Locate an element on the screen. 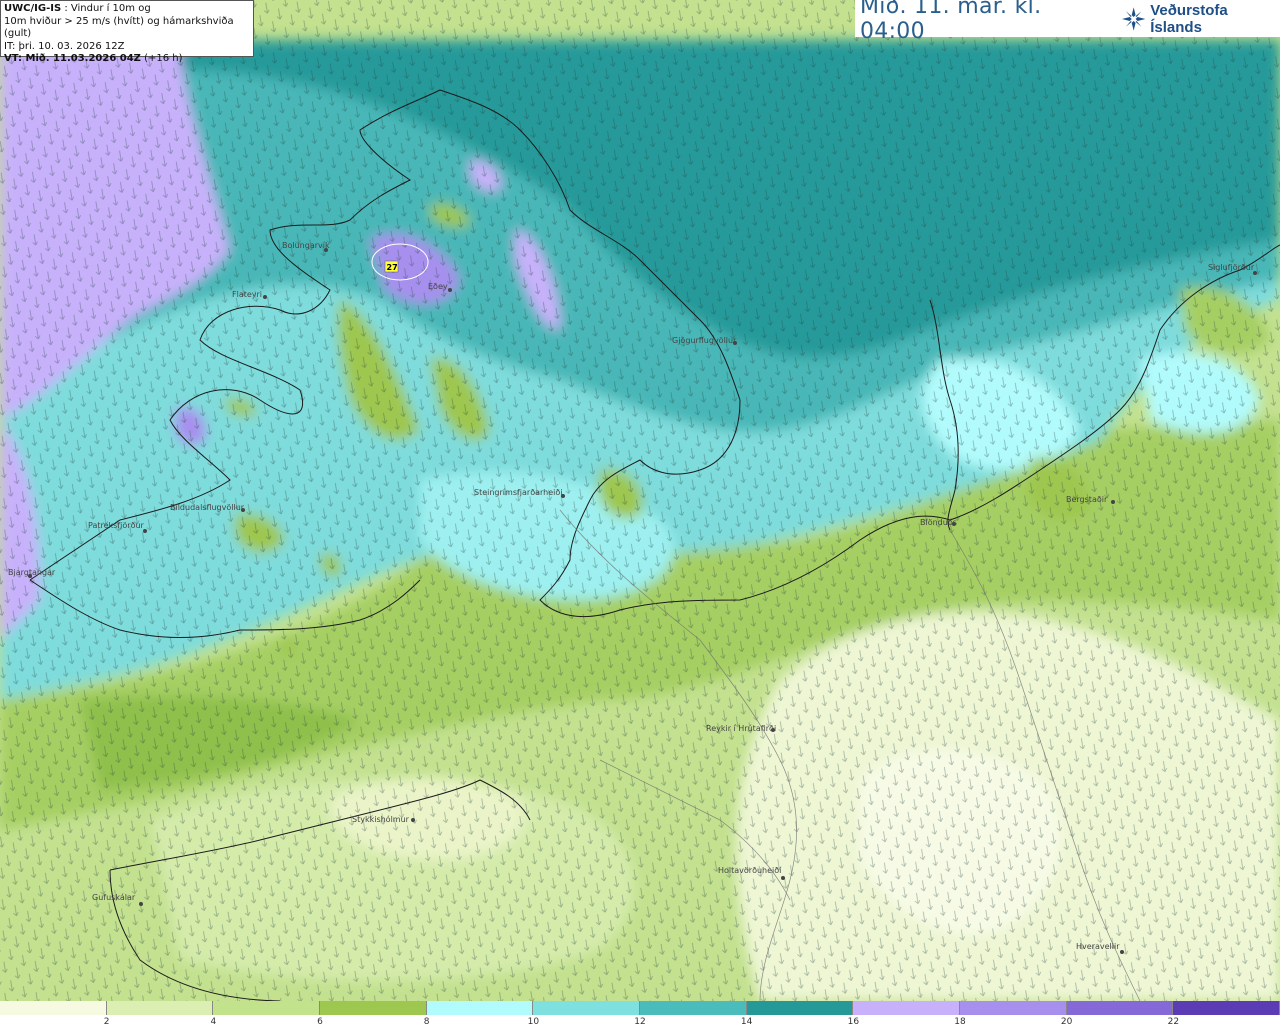 The height and width of the screenshot is (1030, 1280). place-steingrims: Steingrímsfjarðarheiði is located at coordinates (518, 492).